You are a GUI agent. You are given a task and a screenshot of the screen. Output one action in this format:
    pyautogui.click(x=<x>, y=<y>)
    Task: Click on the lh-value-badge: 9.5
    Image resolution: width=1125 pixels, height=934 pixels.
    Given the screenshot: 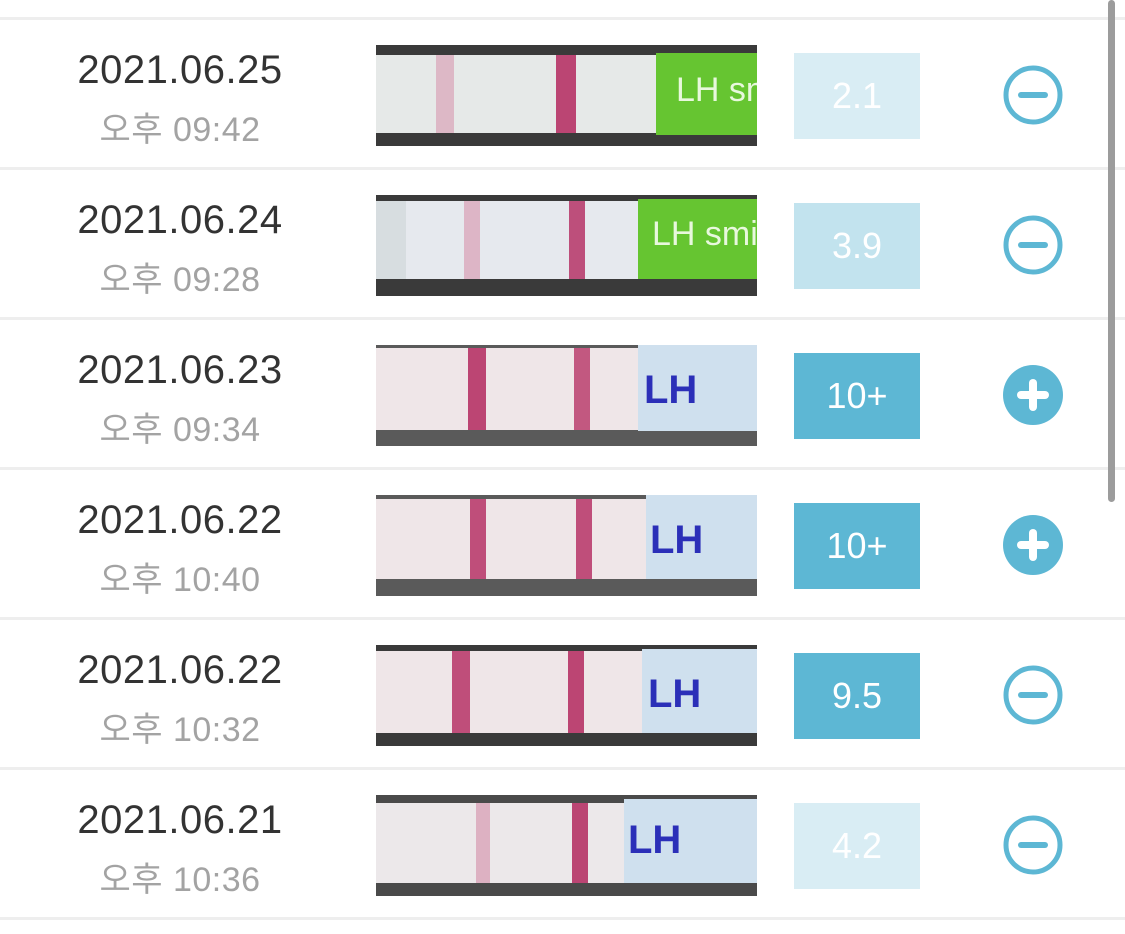 What is the action you would take?
    pyautogui.click(x=857, y=696)
    